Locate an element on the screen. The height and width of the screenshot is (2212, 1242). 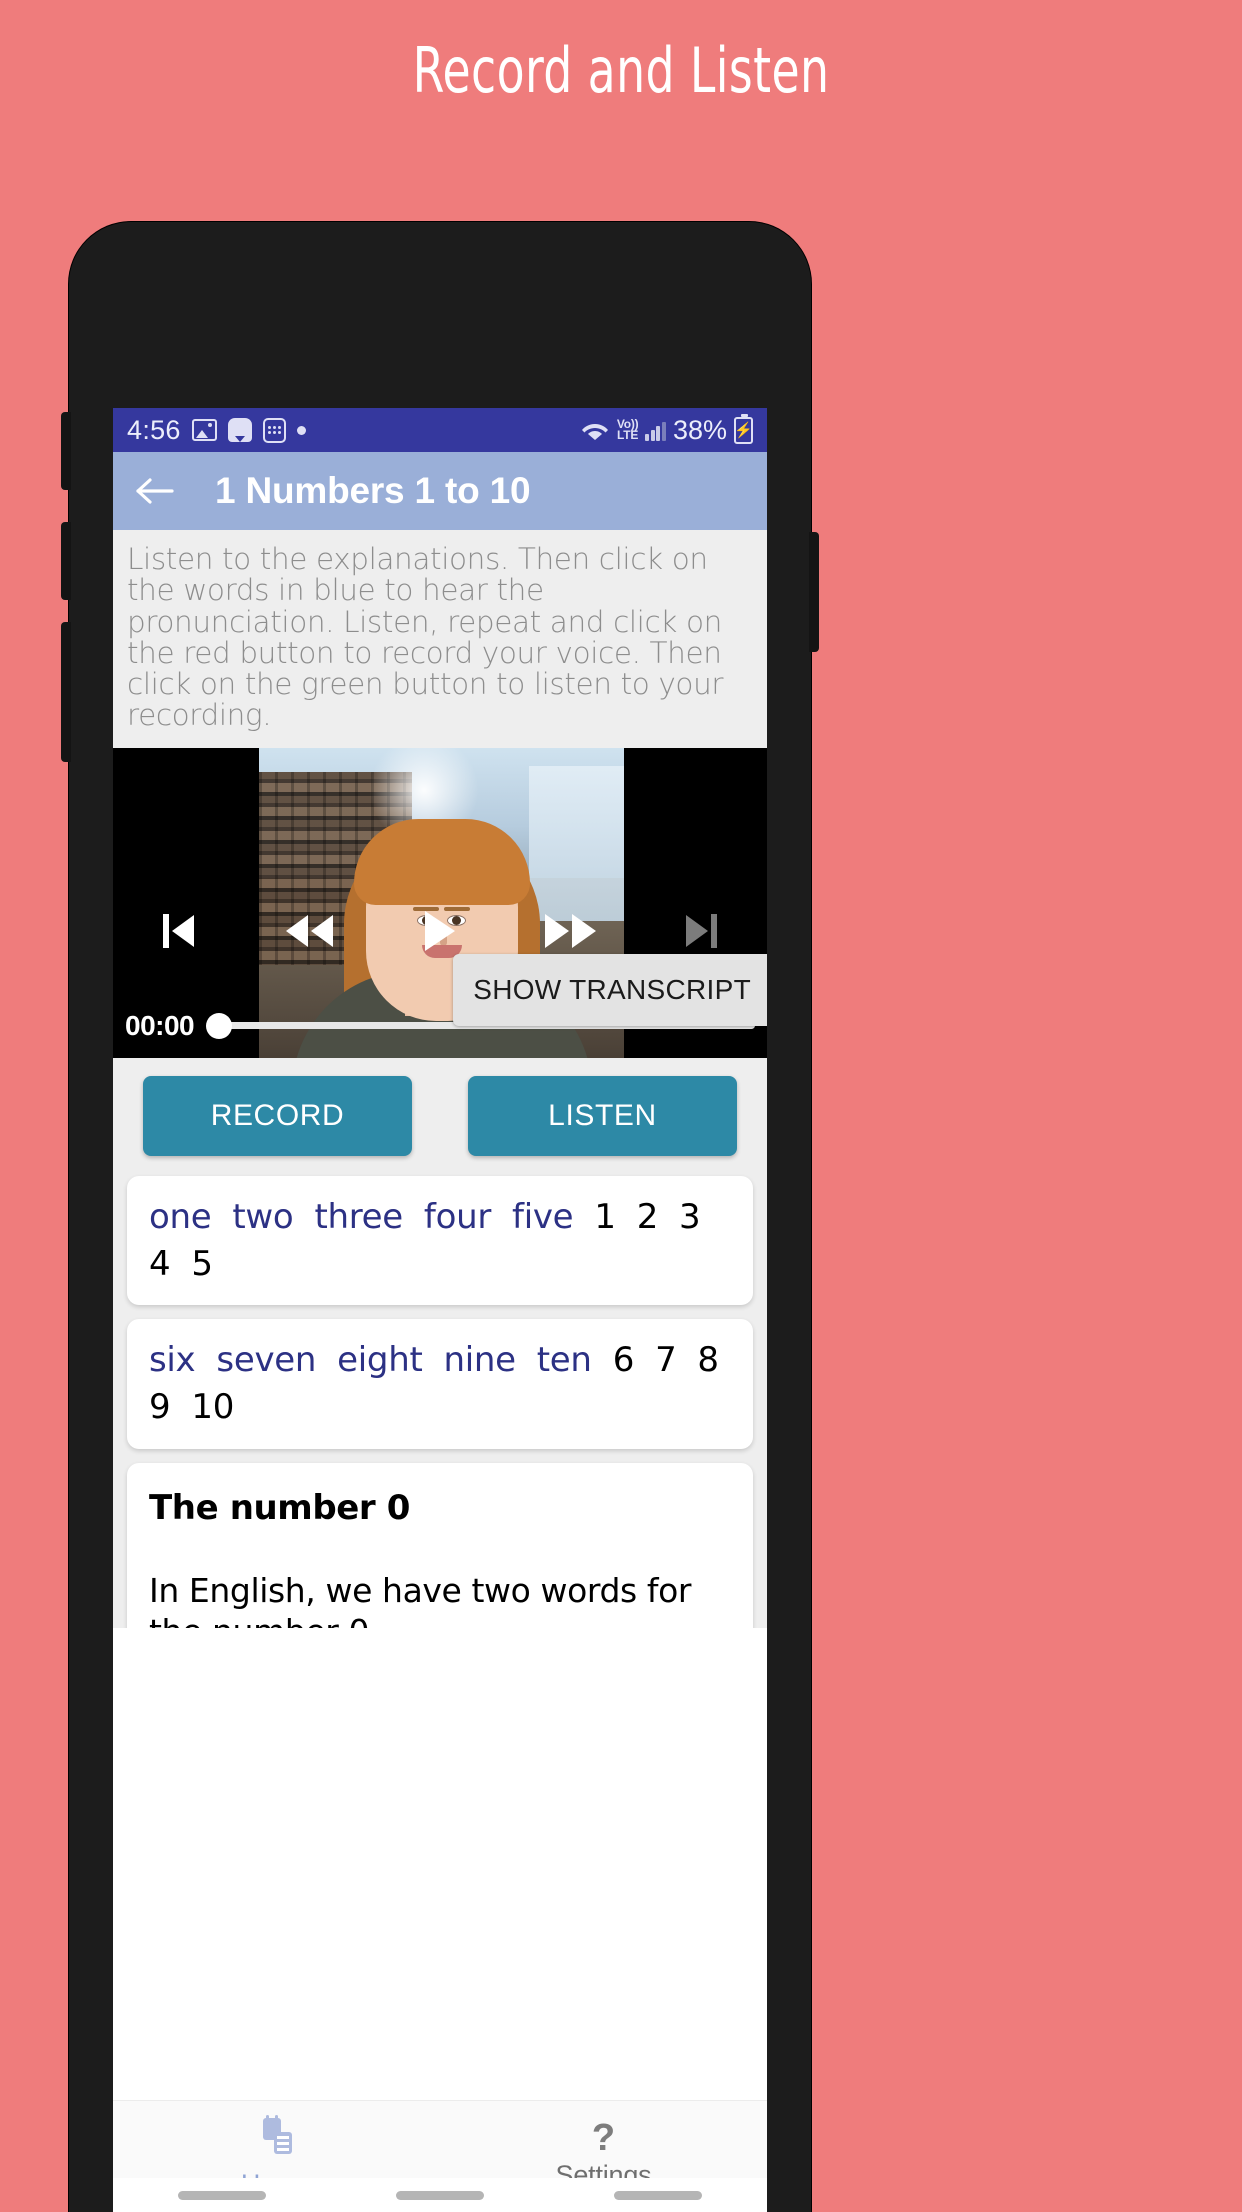
skip-previous-icon is located at coordinates (178, 930).